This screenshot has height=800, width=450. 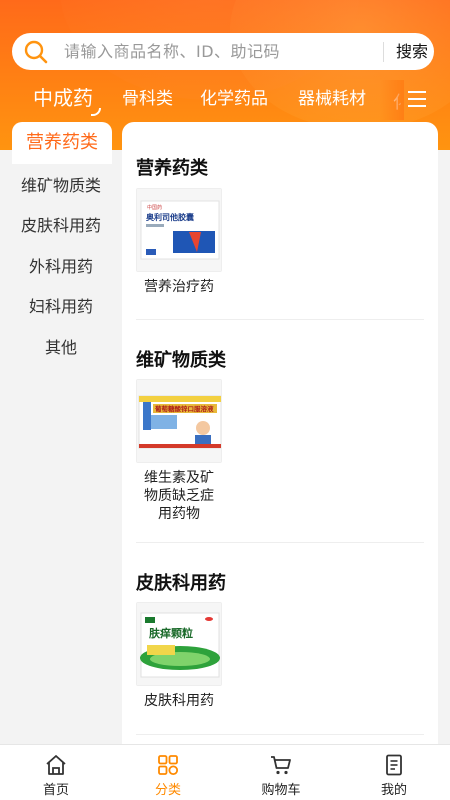 I want to click on tab-guke: 骨科类, so click(x=147, y=100).